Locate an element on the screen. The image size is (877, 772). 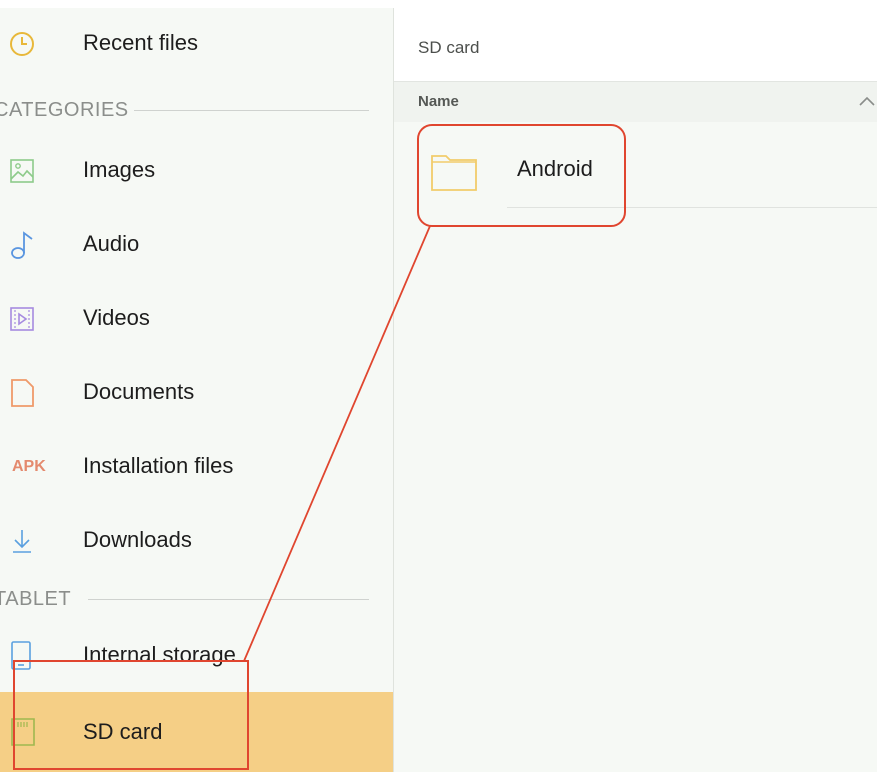
video-icon is located at coordinates (28, 319).